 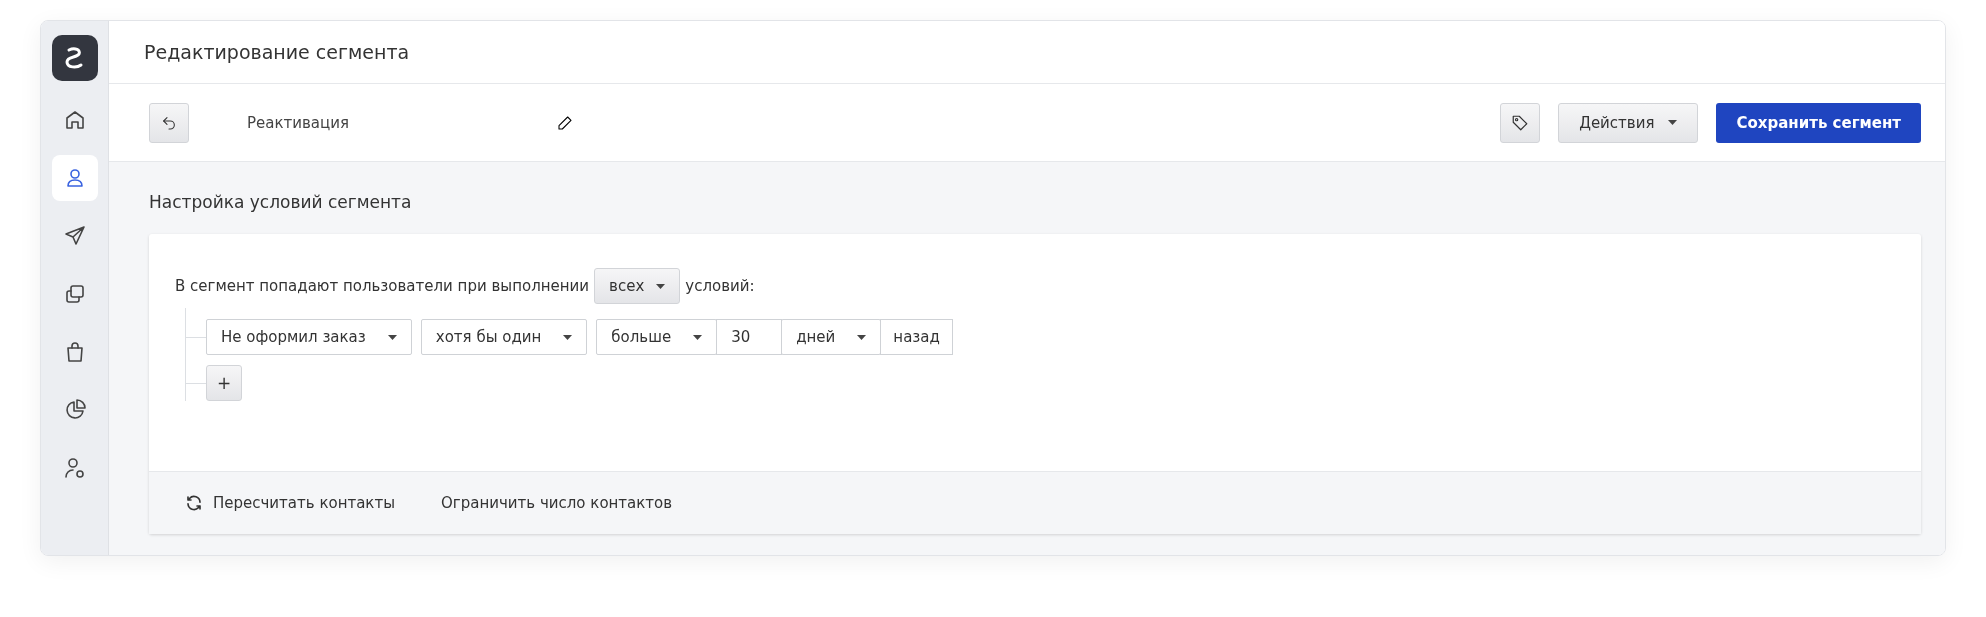 I want to click on sidebar-item, so click(x=74, y=178).